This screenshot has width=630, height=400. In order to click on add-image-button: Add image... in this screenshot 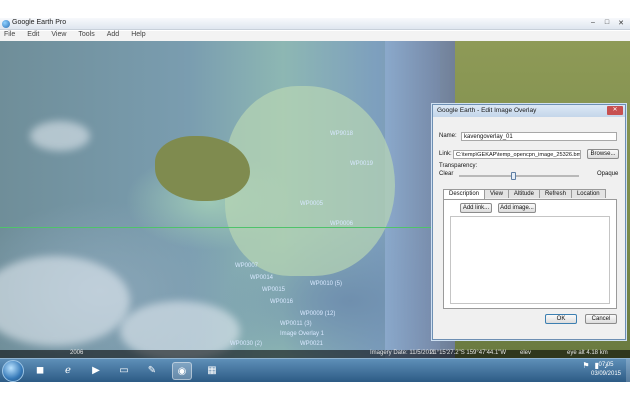, I will do `click(517, 208)`.